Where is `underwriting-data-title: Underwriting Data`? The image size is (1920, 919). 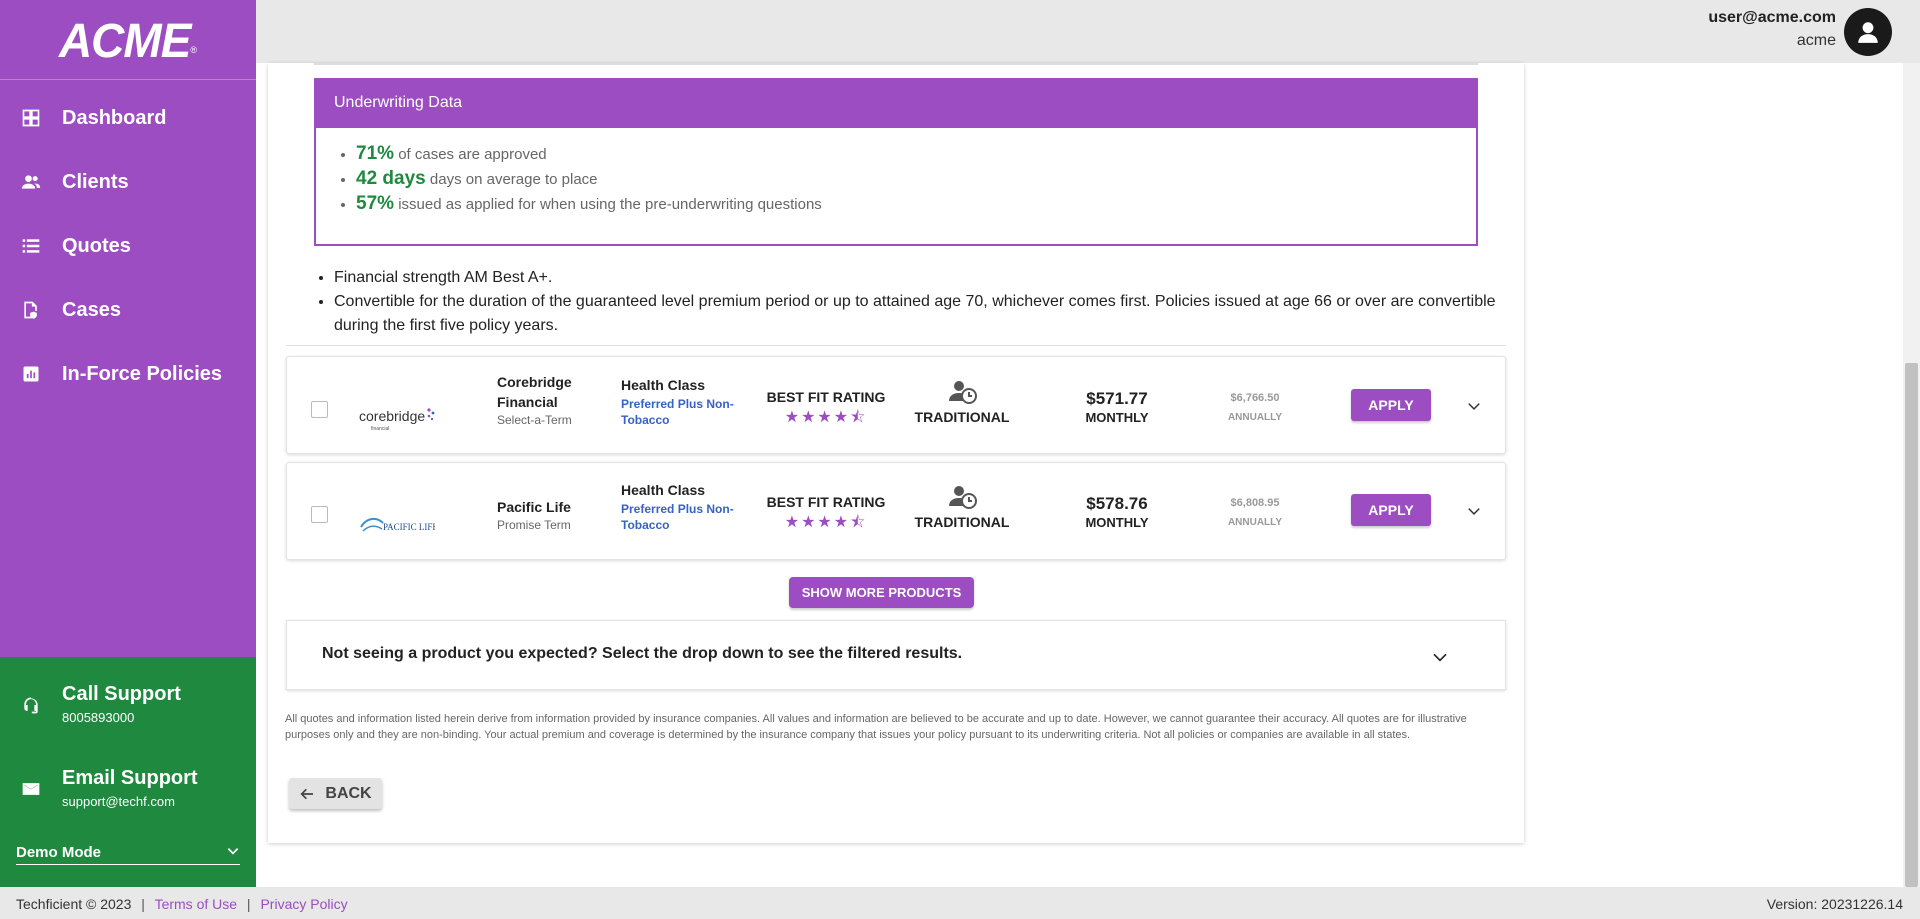
underwriting-data-title: Underwriting Data is located at coordinates (896, 104).